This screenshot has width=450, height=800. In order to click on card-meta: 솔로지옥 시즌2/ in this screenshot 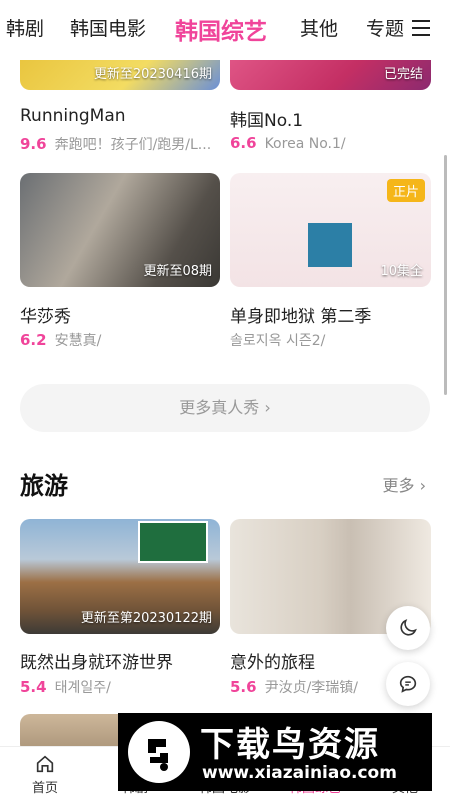, I will do `click(277, 340)`.